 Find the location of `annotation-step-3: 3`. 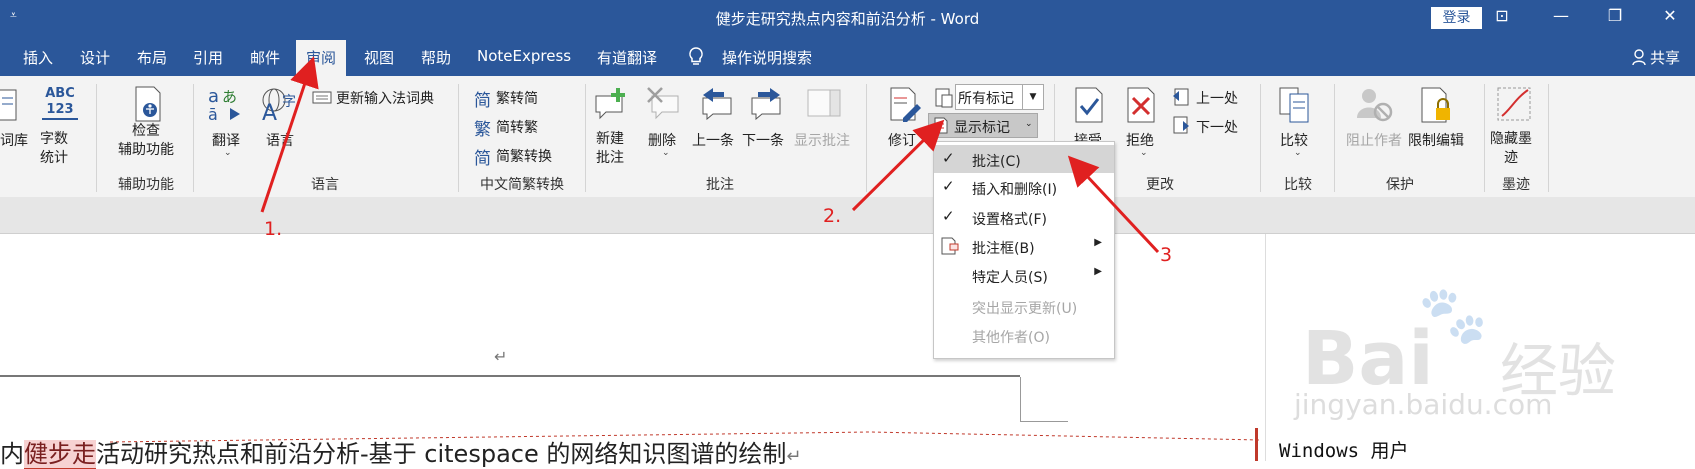

annotation-step-3: 3 is located at coordinates (1166, 255).